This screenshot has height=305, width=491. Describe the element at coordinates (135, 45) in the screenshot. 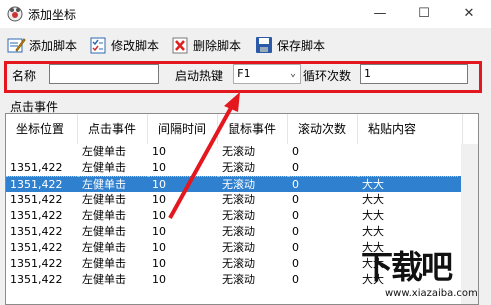

I see `edit-script-label: 修改脚本` at that location.